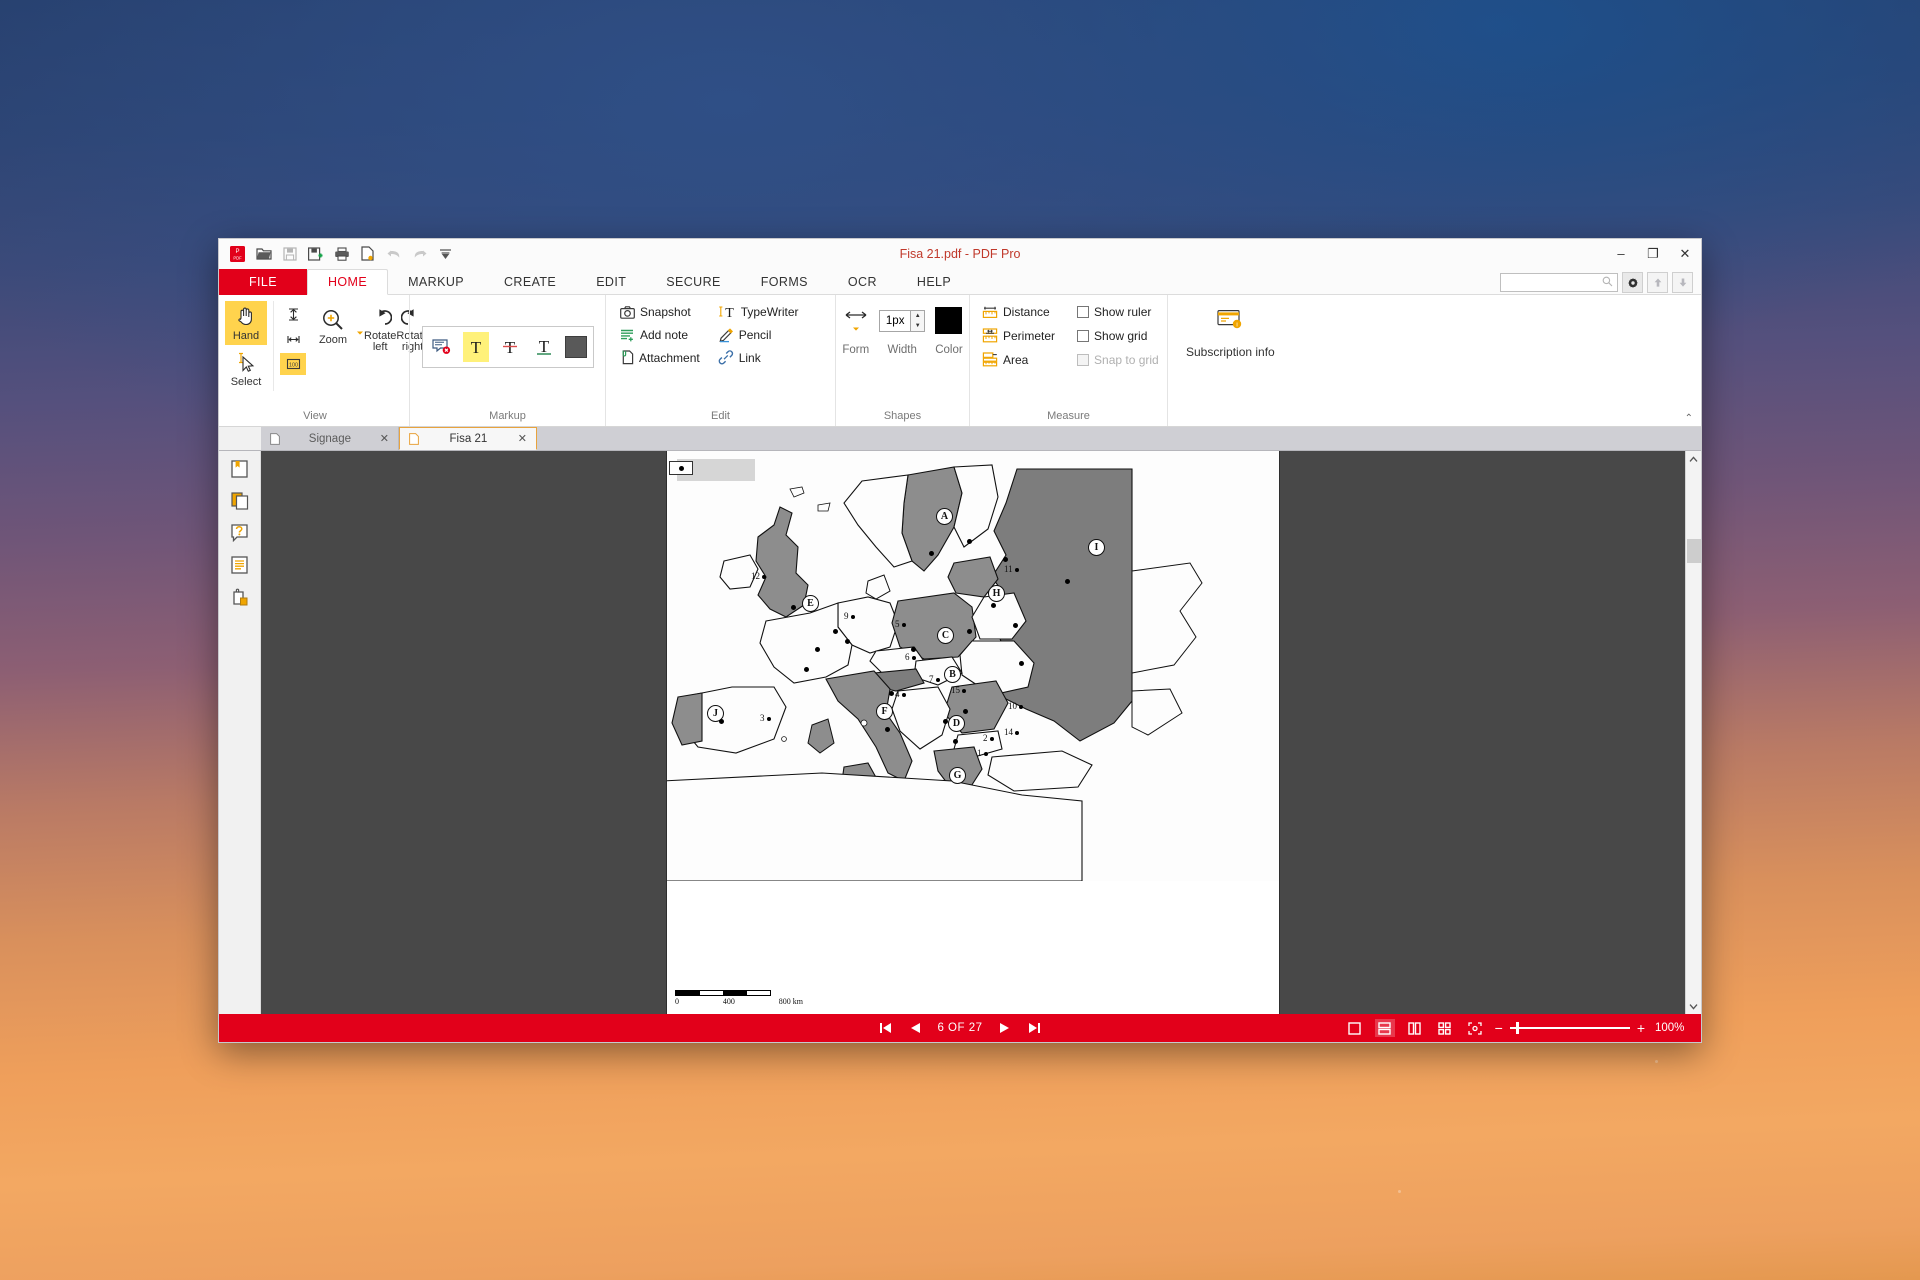  What do you see at coordinates (855, 331) in the screenshot?
I see `shape-form-control: Form` at bounding box center [855, 331].